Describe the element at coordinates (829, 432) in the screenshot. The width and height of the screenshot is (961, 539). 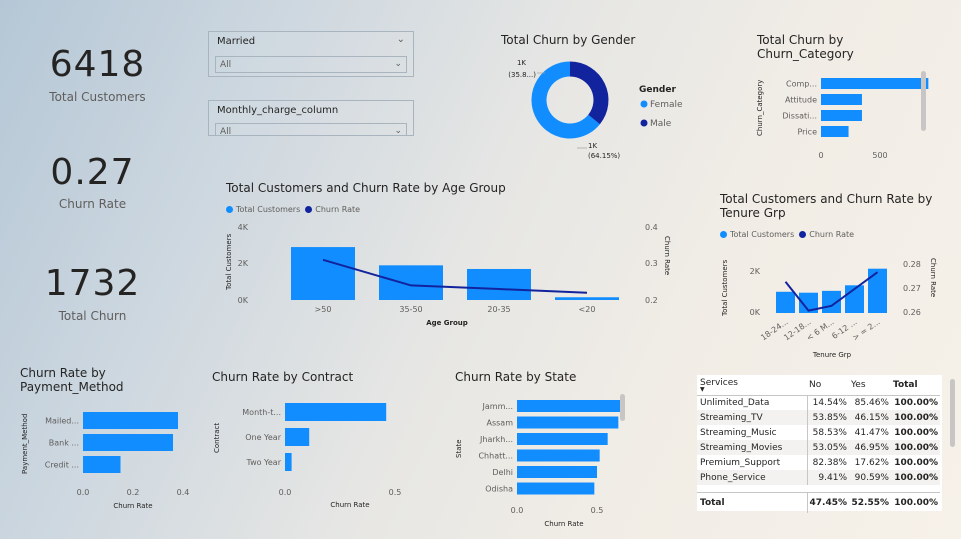
I see `table-cell: 58.53%` at that location.